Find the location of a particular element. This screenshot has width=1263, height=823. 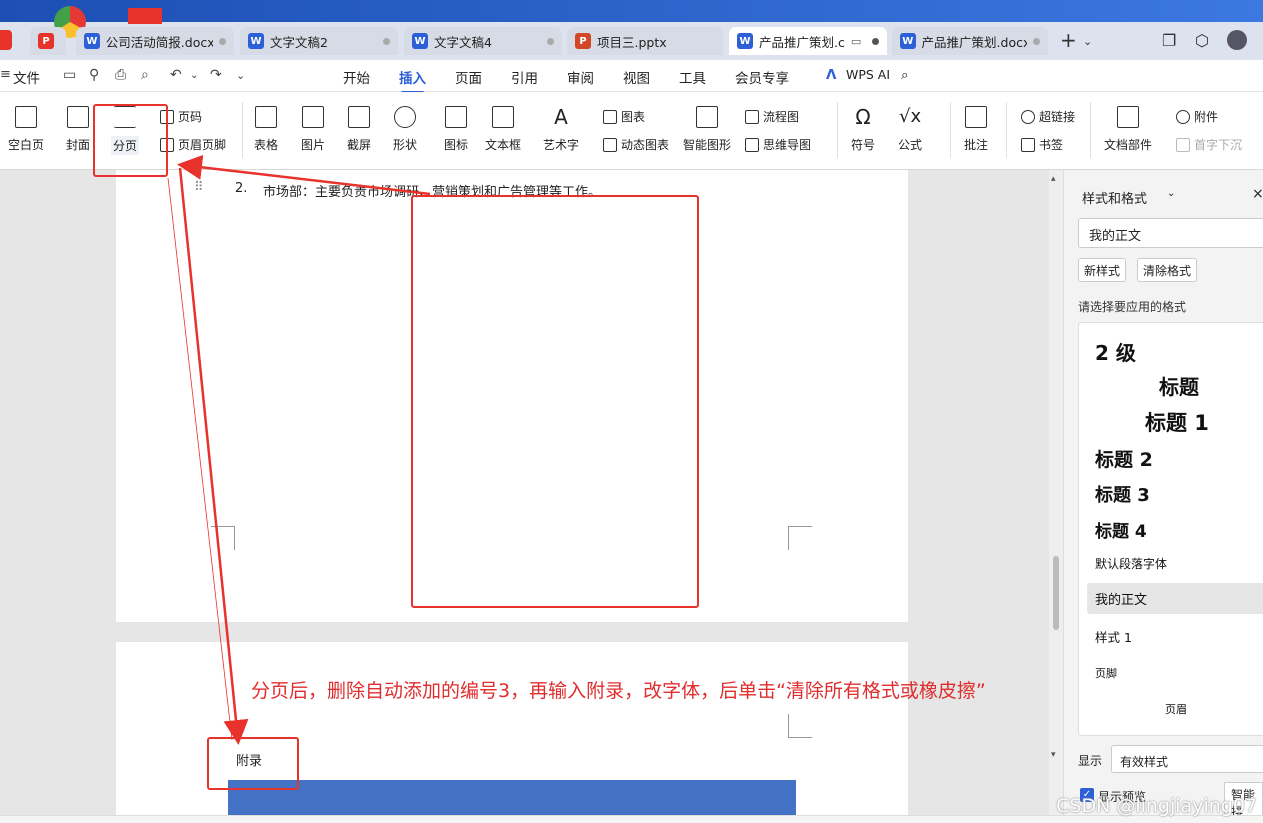

shape-label: 形状 is located at coordinates (405, 145).